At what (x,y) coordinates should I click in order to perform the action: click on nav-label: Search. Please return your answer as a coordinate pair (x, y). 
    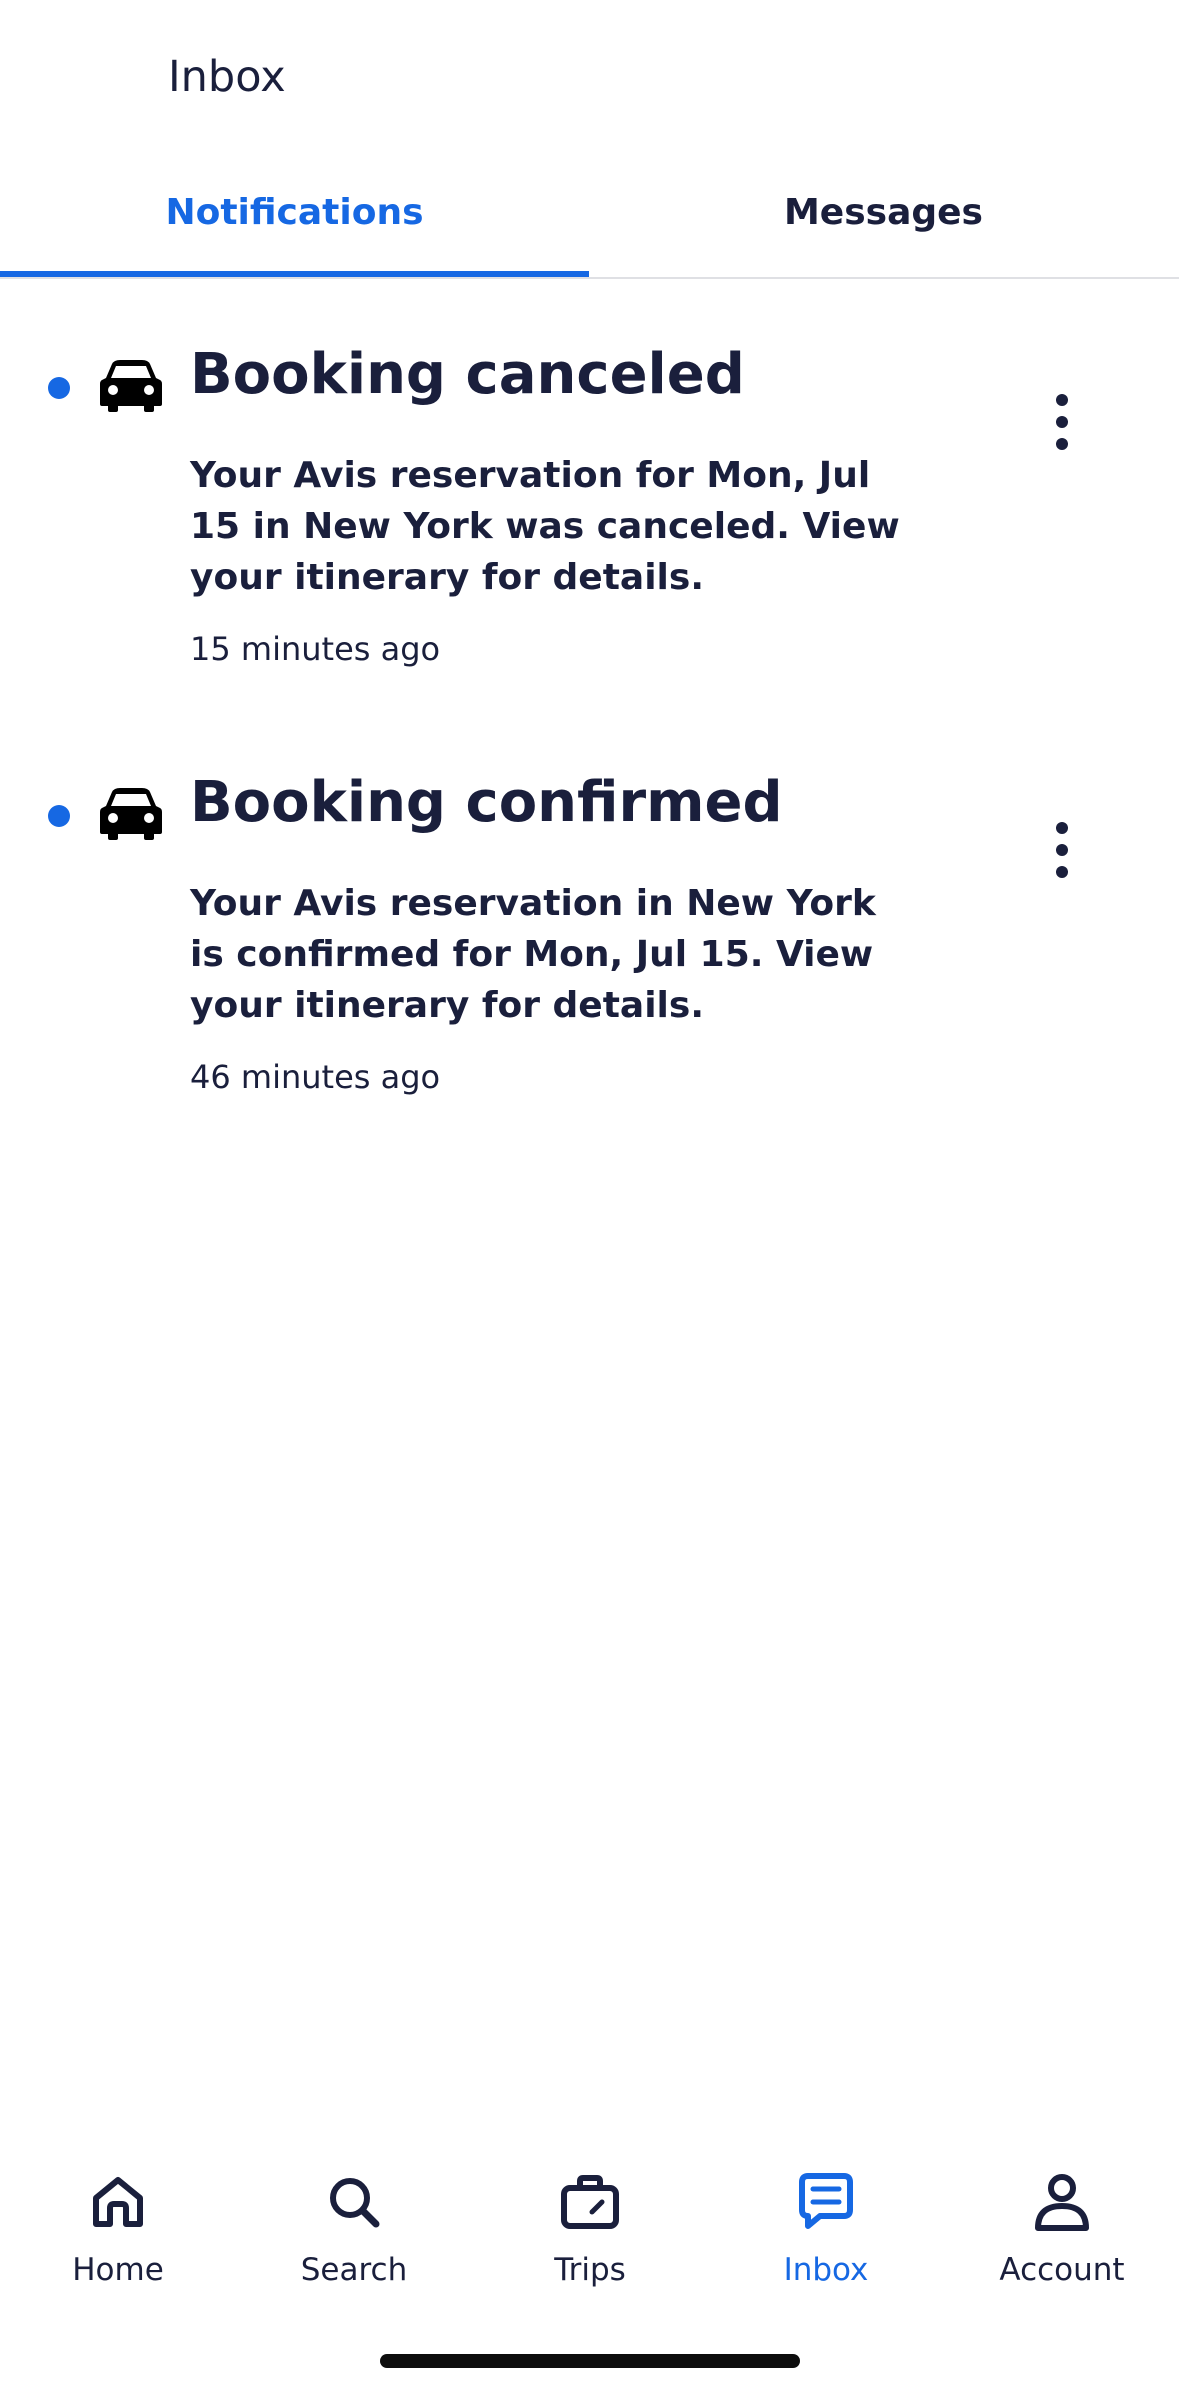
    Looking at the image, I should click on (354, 2270).